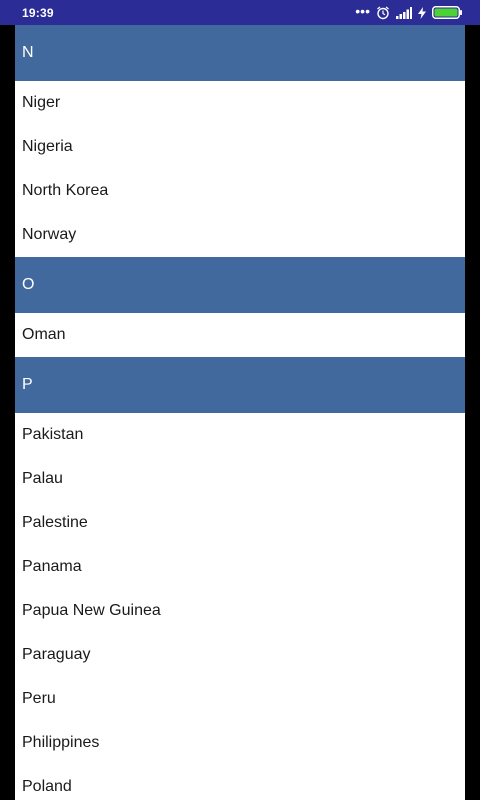  Describe the element at coordinates (240, 611) in the screenshot. I see `country-item: Papua New Guinea` at that location.